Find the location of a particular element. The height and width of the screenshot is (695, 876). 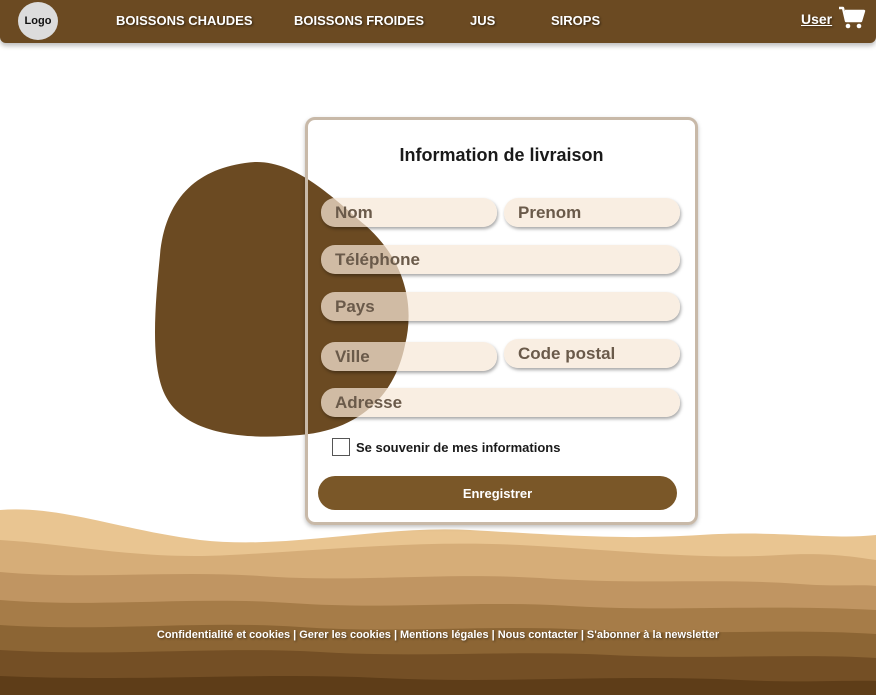

nom-field is located at coordinates (409, 212).